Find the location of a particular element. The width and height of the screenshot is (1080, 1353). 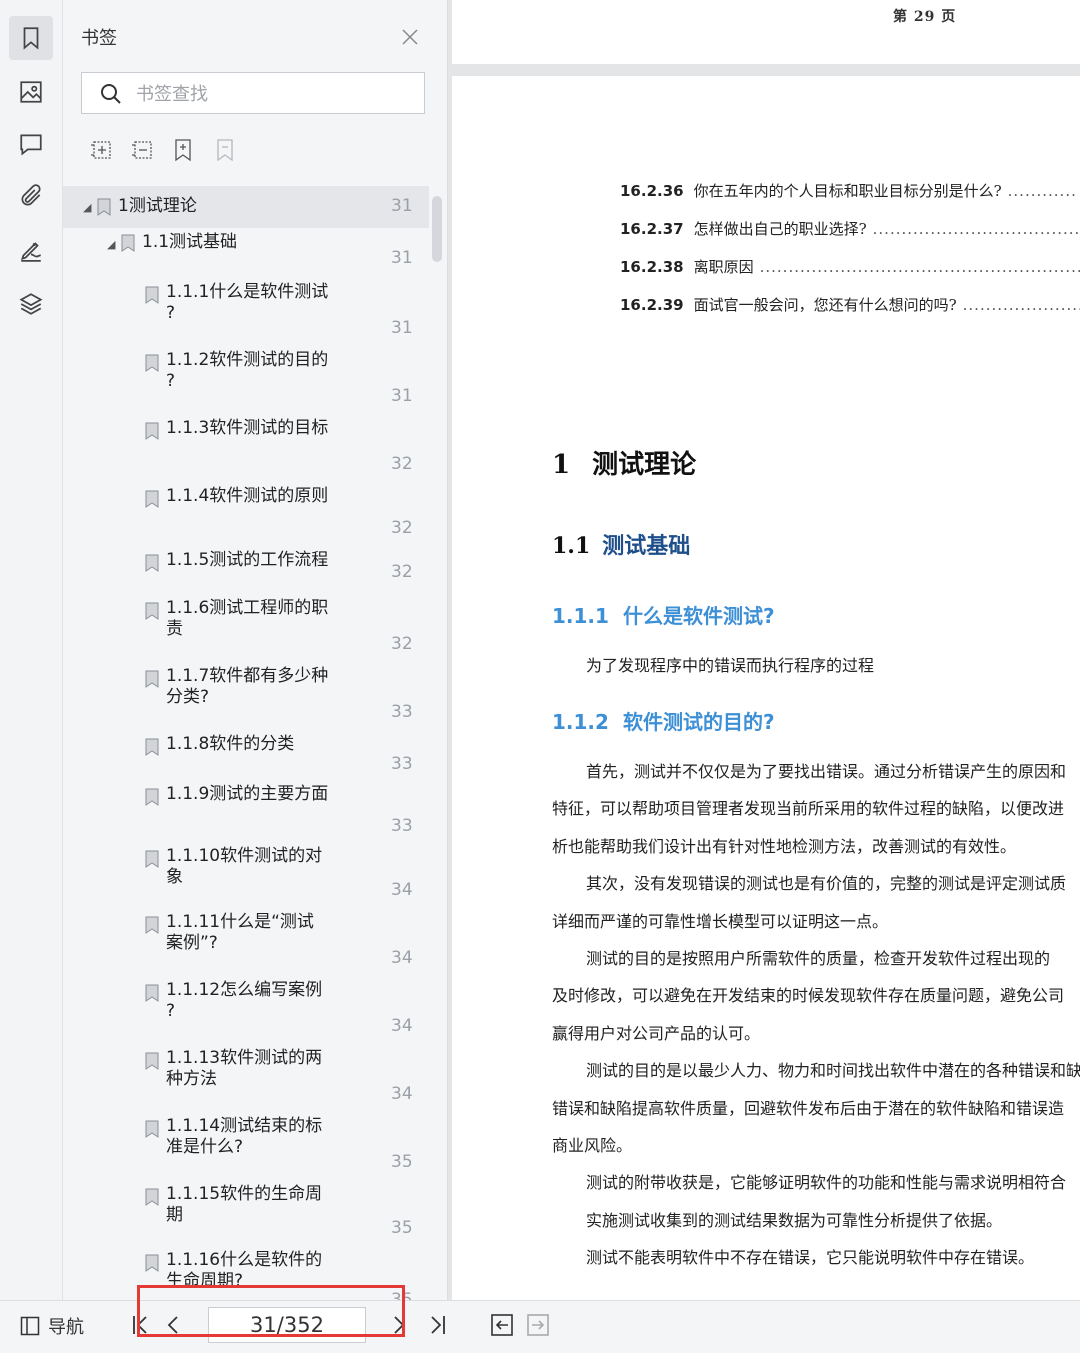

bookmark-item: 1.1.11什么是“测试 案例”? 34 is located at coordinates (246, 946).